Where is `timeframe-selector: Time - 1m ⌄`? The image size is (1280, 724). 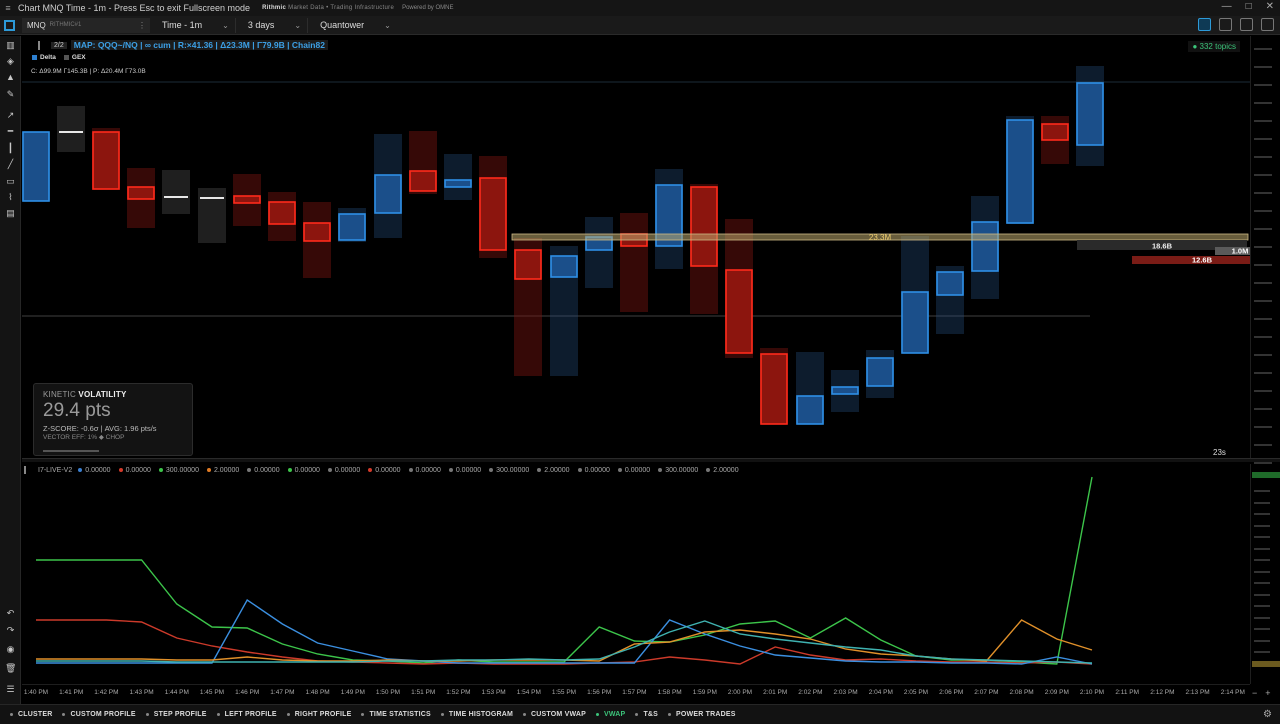 timeframe-selector: Time - 1m ⌄ is located at coordinates (196, 25).